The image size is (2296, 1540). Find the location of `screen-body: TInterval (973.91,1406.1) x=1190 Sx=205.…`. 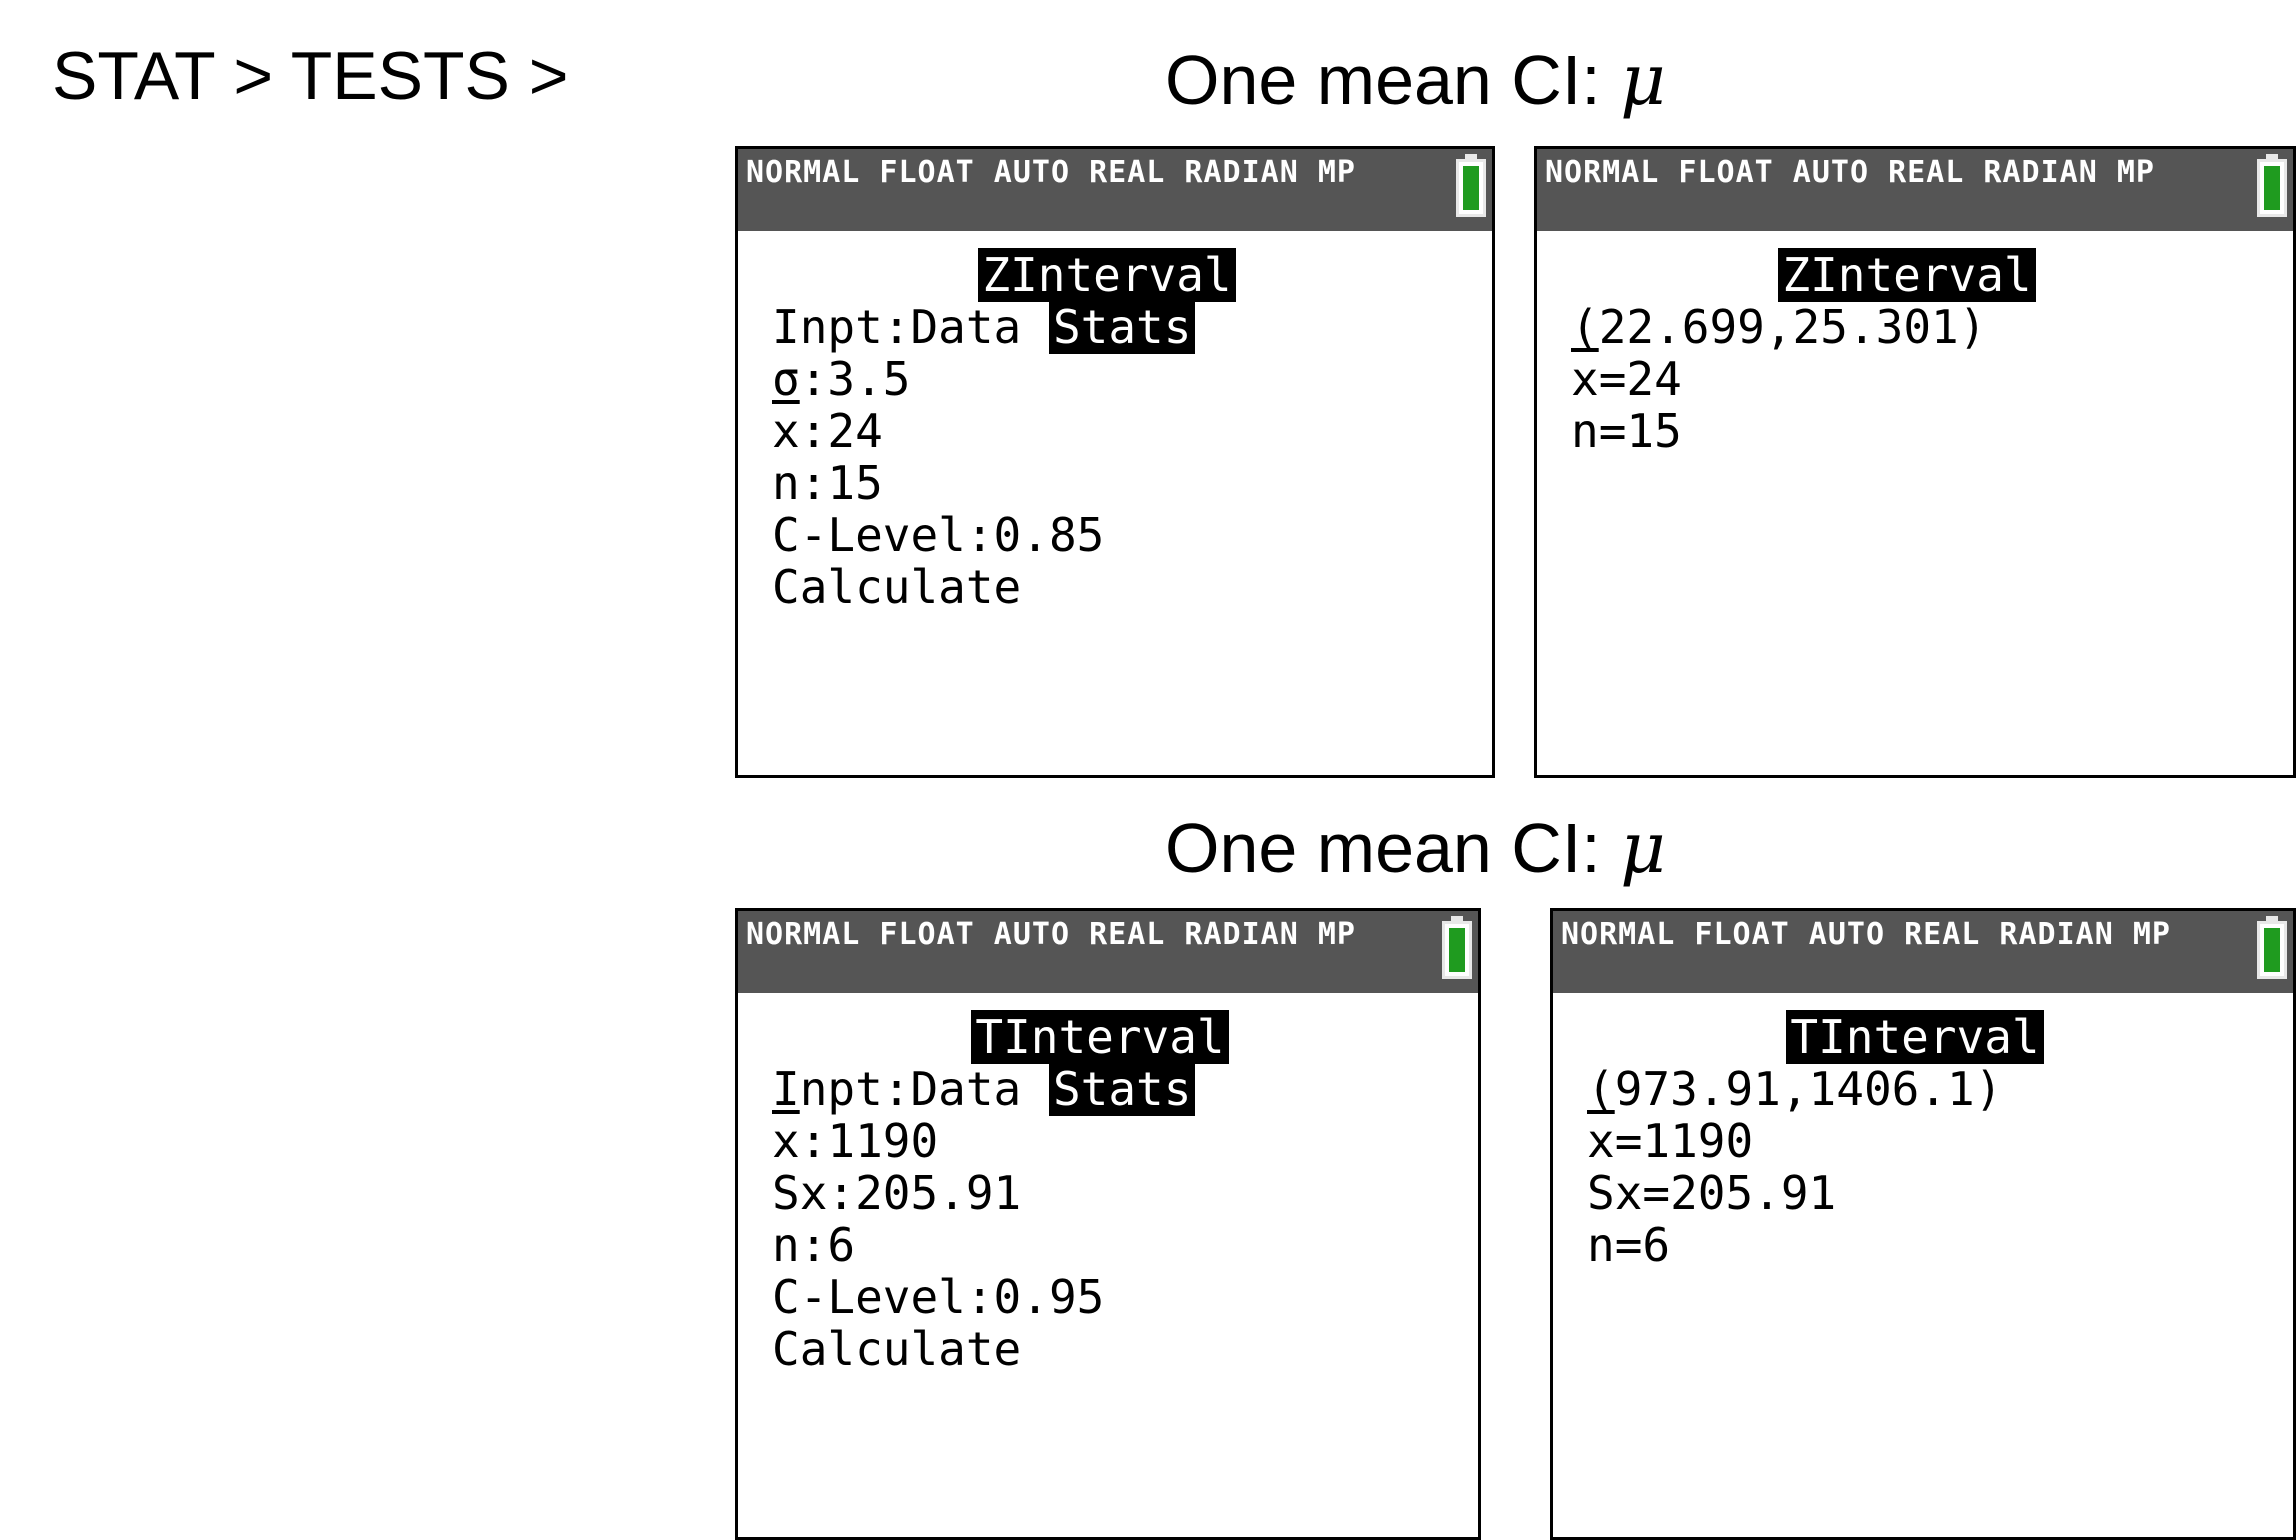

screen-body: TInterval (973.91,1406.1) x=1190 Sx=205.… is located at coordinates (1935, 1141).